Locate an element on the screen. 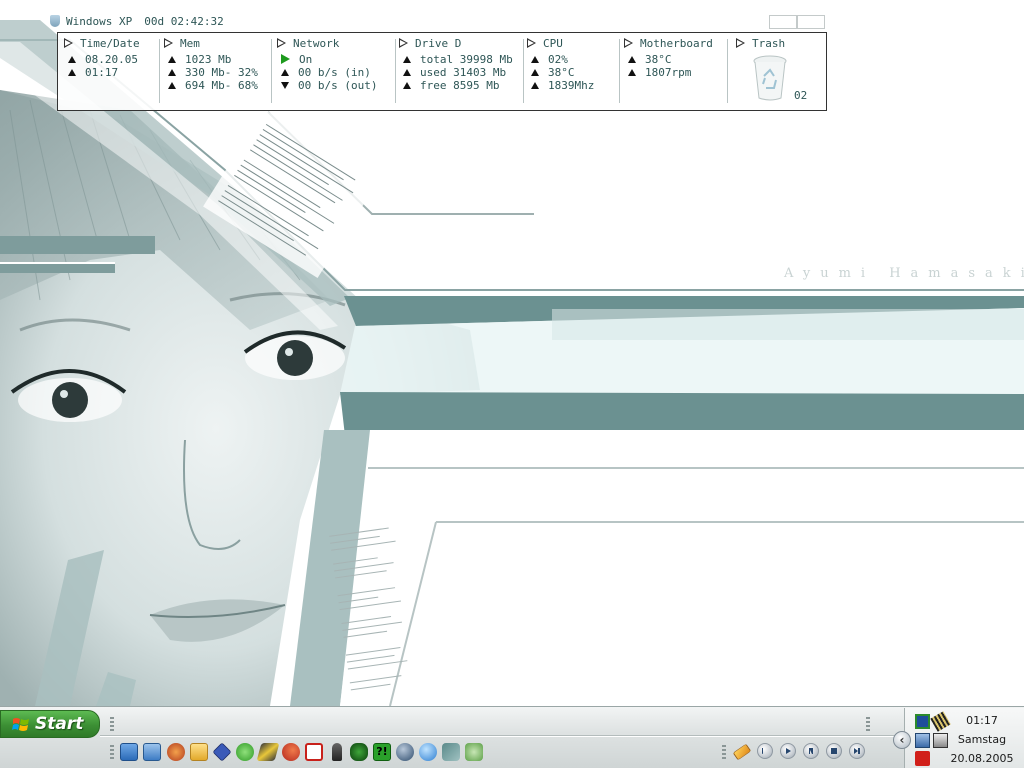  widget-close-button is located at coordinates (811, 22).